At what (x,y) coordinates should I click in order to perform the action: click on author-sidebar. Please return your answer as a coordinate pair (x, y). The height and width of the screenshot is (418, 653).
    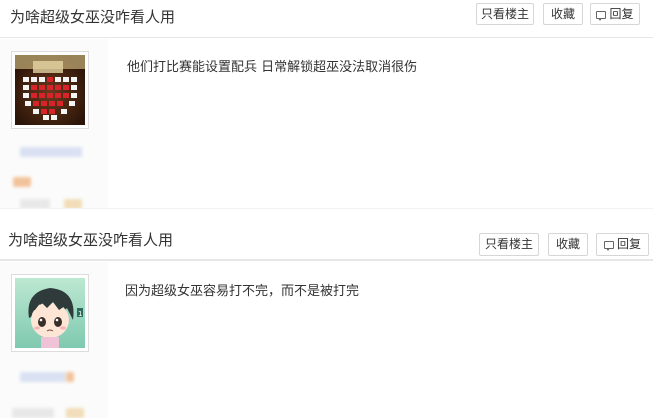
    Looking at the image, I should click on (54, 123).